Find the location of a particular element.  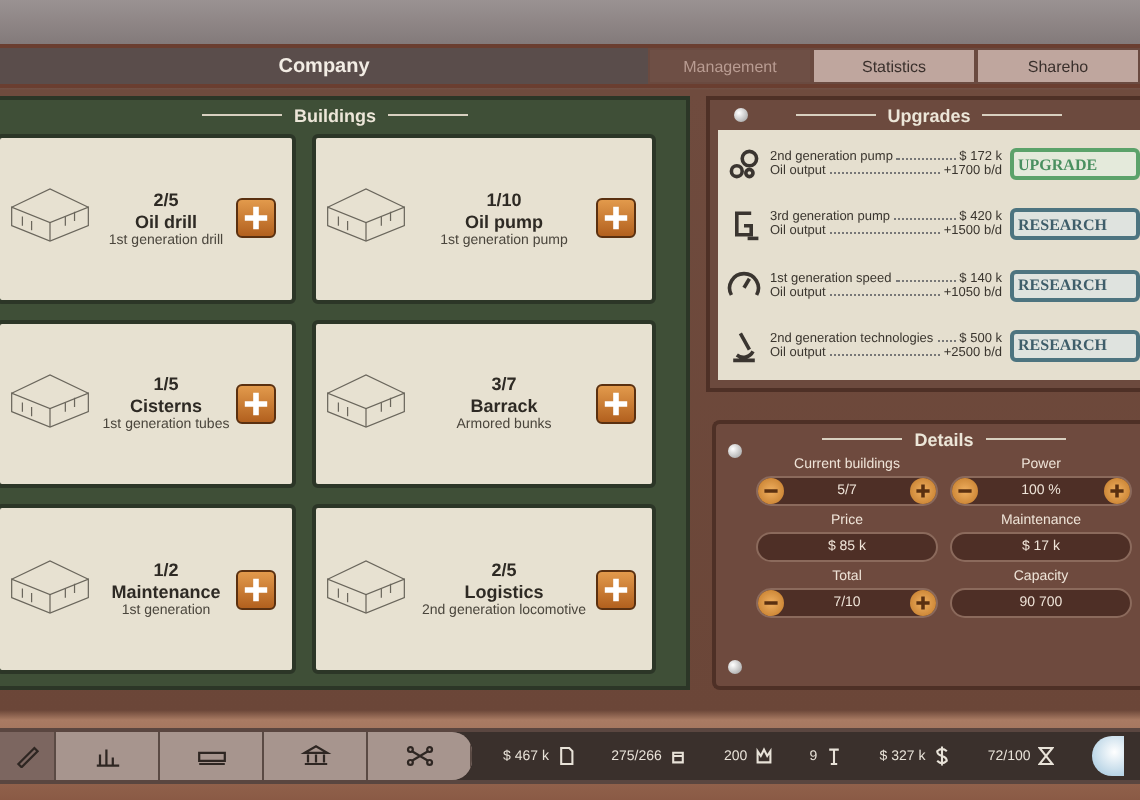

globe-icon is located at coordinates (1108, 756).